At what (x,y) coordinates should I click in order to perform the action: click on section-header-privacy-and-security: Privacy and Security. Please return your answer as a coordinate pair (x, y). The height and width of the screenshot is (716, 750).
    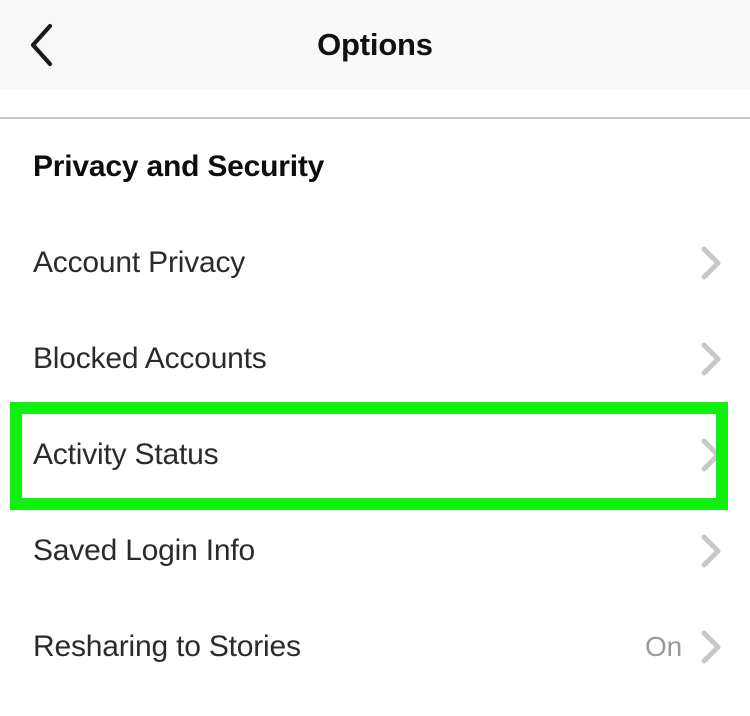
    Looking at the image, I should click on (179, 166).